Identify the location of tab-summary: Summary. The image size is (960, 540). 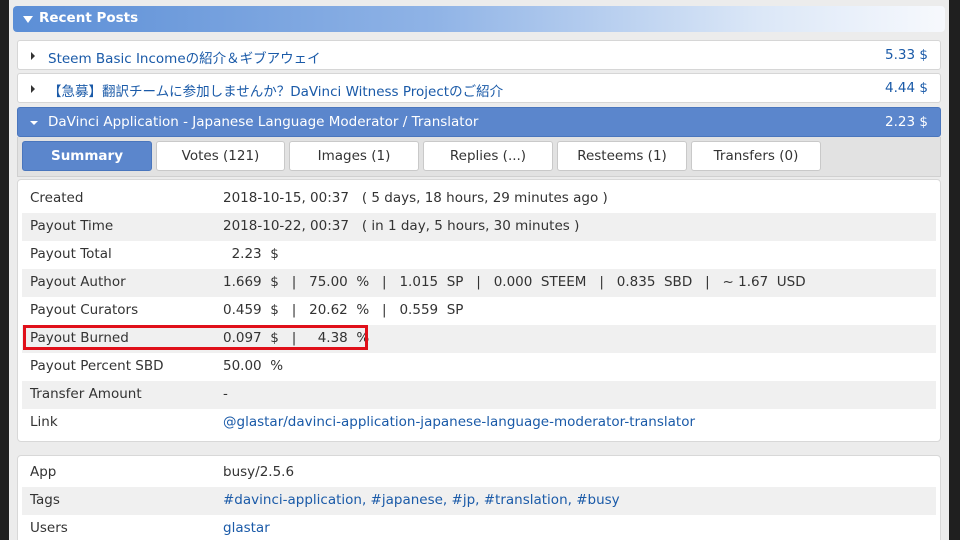
(87, 156).